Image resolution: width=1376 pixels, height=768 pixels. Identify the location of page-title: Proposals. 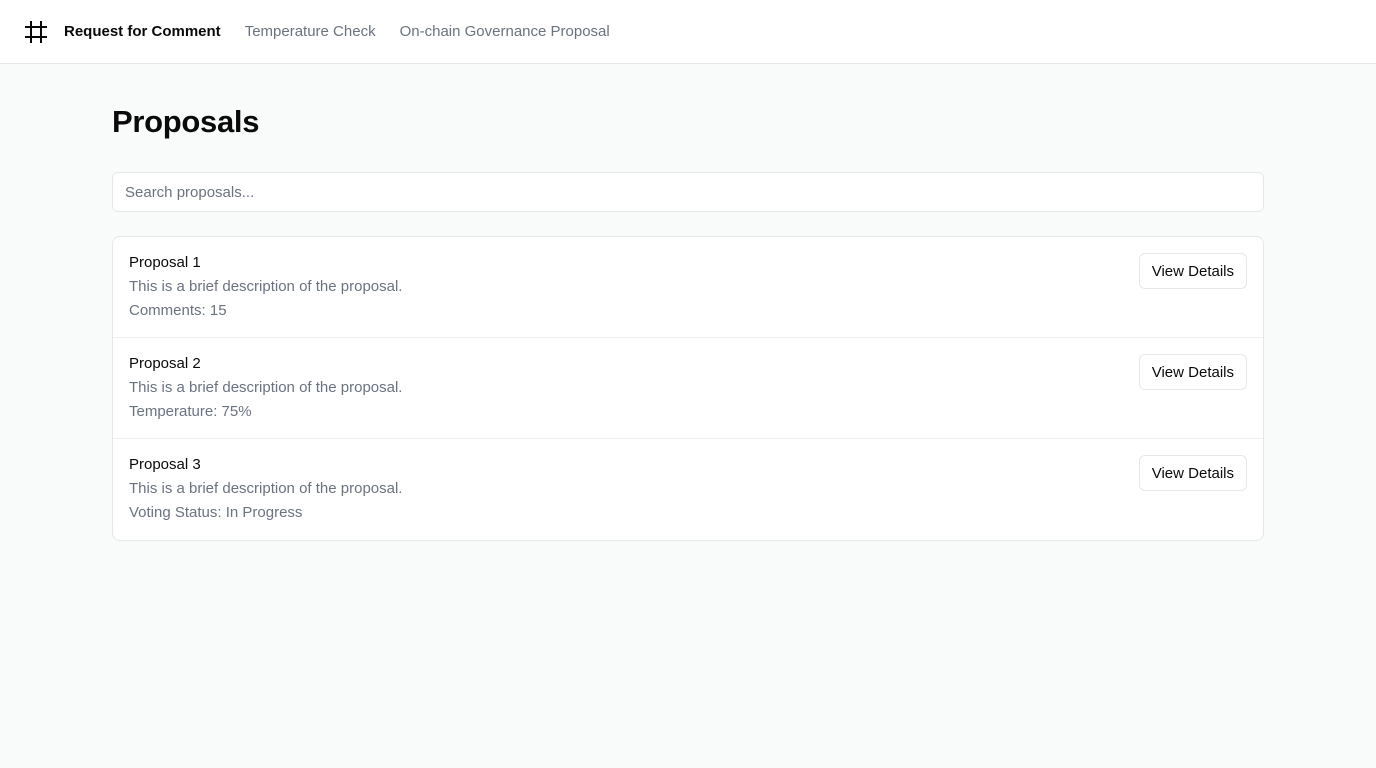
(186, 121).